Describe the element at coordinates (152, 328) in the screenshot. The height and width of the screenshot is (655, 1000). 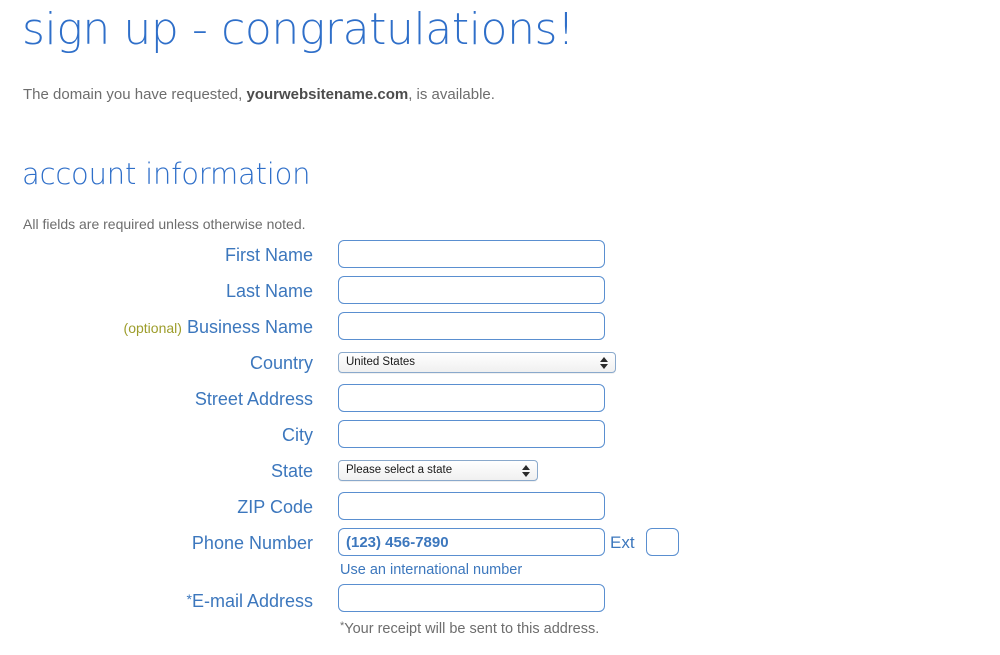
I see `business-name-optional-tag: (optional)` at that location.